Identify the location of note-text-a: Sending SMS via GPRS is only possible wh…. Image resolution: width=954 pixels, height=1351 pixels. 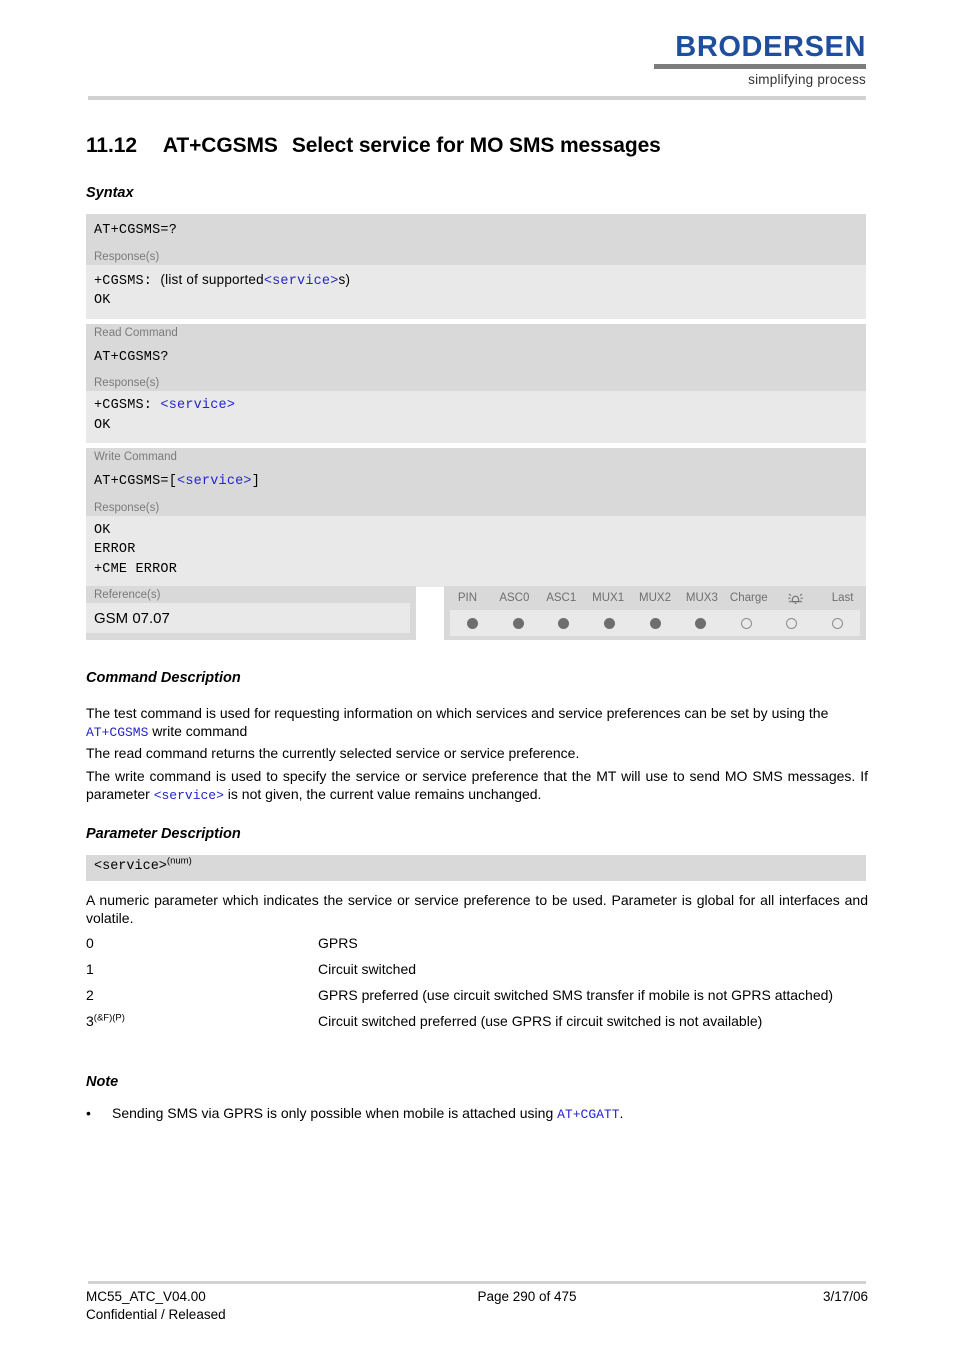
(335, 1113).